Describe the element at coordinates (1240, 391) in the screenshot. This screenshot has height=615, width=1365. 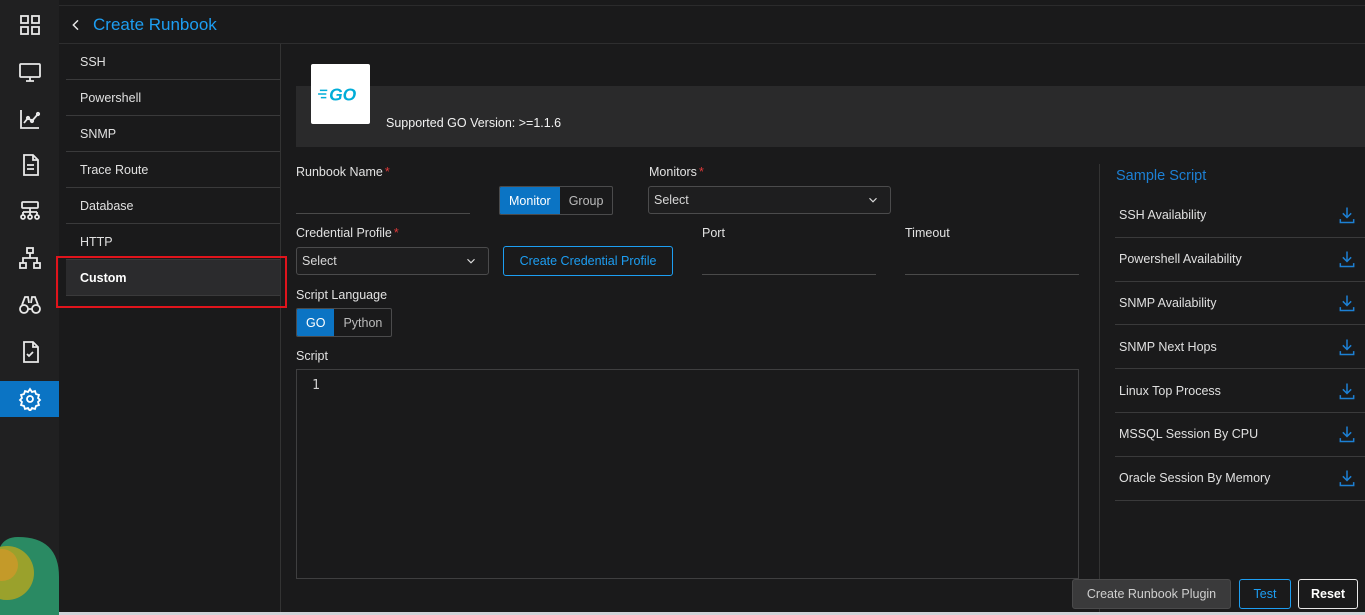
I see `sample-item-linux-top-process: Linux Top Process` at that location.